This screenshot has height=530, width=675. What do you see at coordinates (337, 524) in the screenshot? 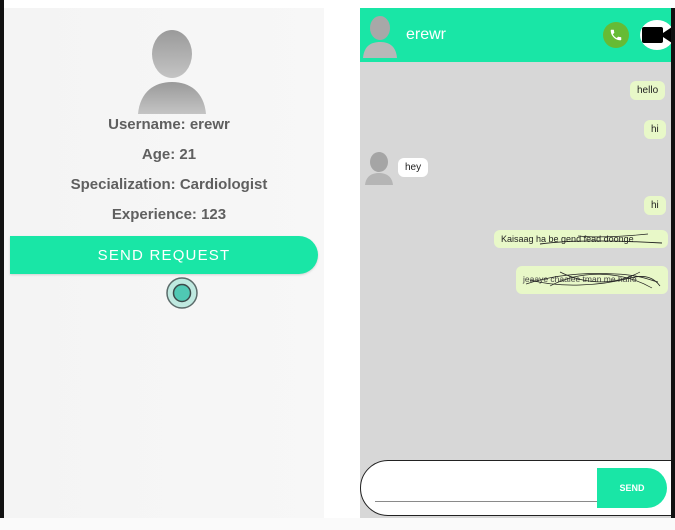
I see `bottom-strip` at bounding box center [337, 524].